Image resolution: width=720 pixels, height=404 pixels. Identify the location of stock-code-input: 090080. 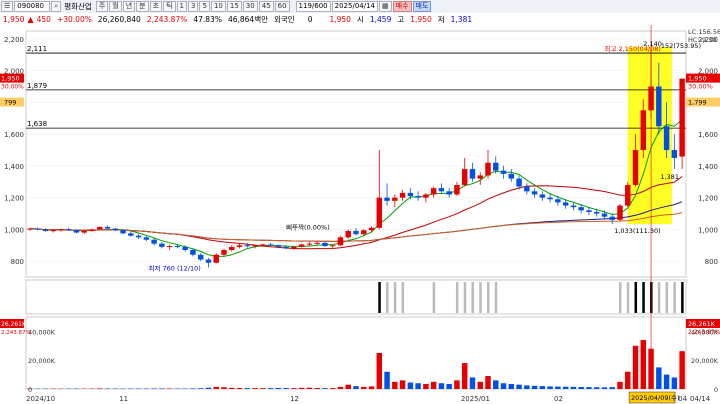
(32, 6).